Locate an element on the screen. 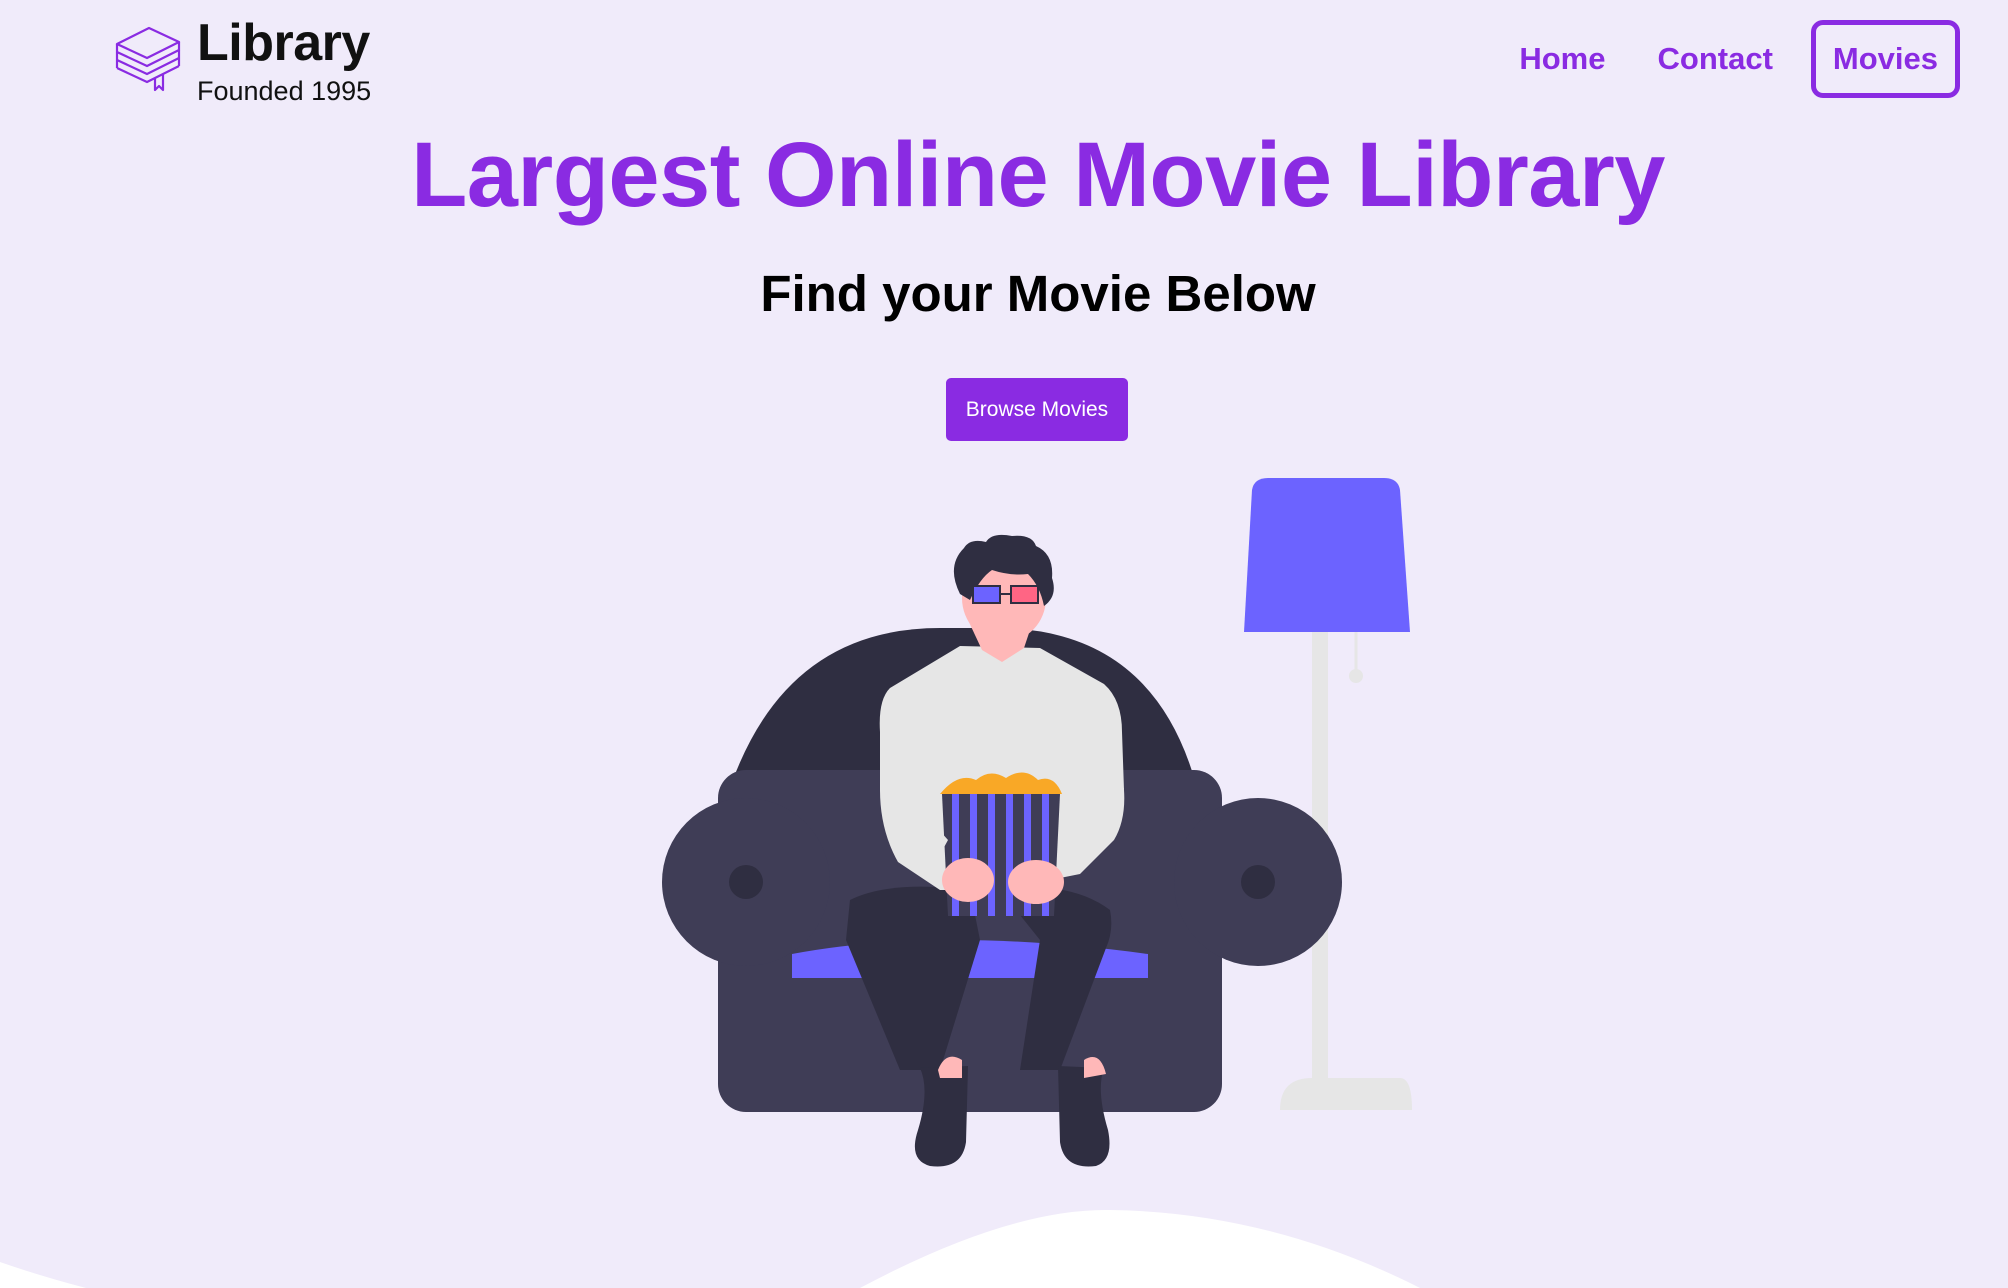 Image resolution: width=2008 pixels, height=1288 pixels. nav-link-contact: Contact is located at coordinates (1715, 59).